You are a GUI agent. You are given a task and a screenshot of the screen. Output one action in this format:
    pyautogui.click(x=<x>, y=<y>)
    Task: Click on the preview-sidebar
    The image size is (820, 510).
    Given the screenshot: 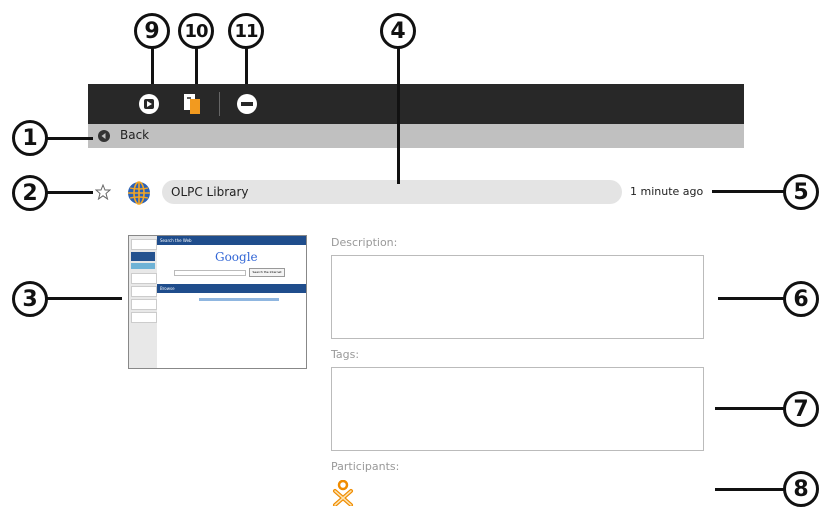 What is the action you would take?
    pyautogui.click(x=143, y=302)
    